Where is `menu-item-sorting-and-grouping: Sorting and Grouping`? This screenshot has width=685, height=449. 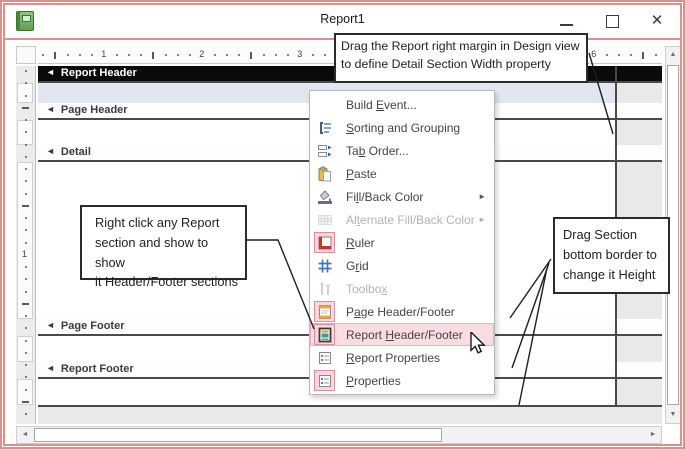 menu-item-sorting-and-grouping: Sorting and Grouping is located at coordinates (402, 127).